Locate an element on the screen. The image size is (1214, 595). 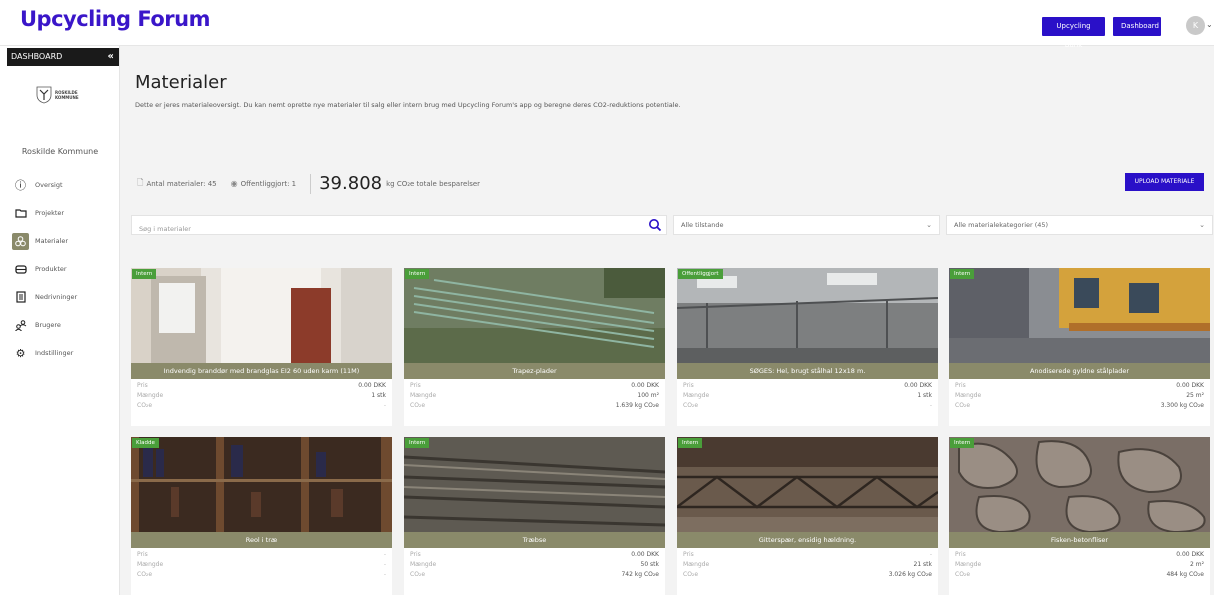
co2-value: 3.300 kg CO₂e is located at coordinates (1182, 405).